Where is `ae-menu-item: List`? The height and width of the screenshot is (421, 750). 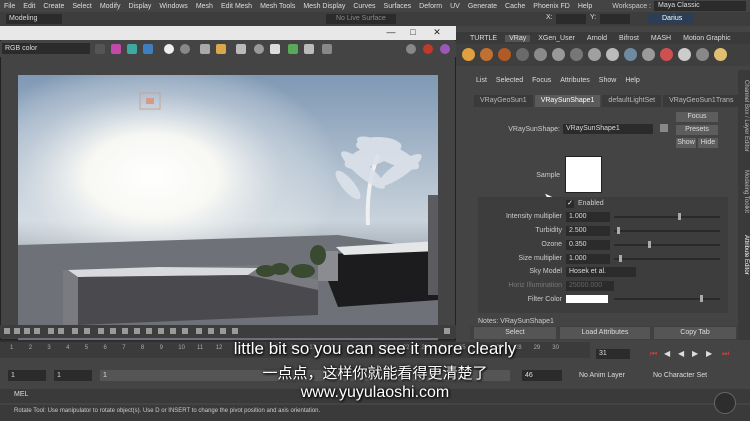 ae-menu-item: List is located at coordinates (481, 80).